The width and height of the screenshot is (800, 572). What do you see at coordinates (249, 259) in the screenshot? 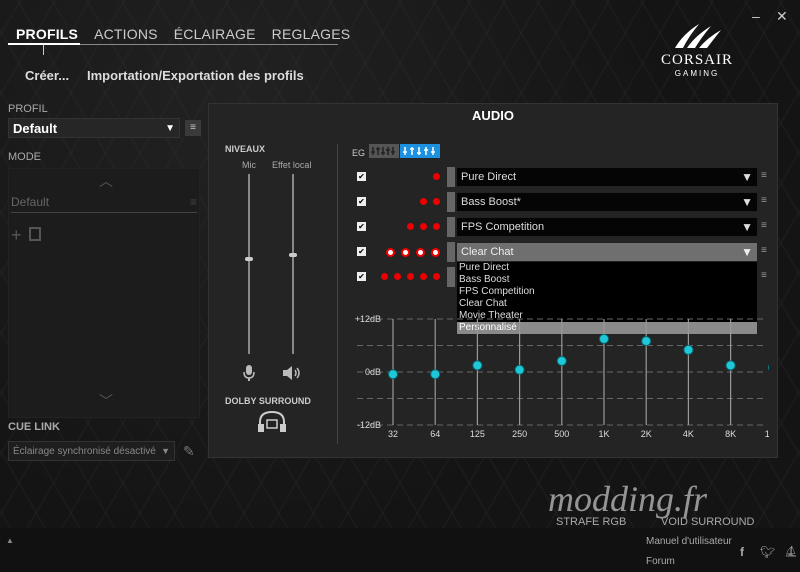
I see `mic-slider-thumb` at bounding box center [249, 259].